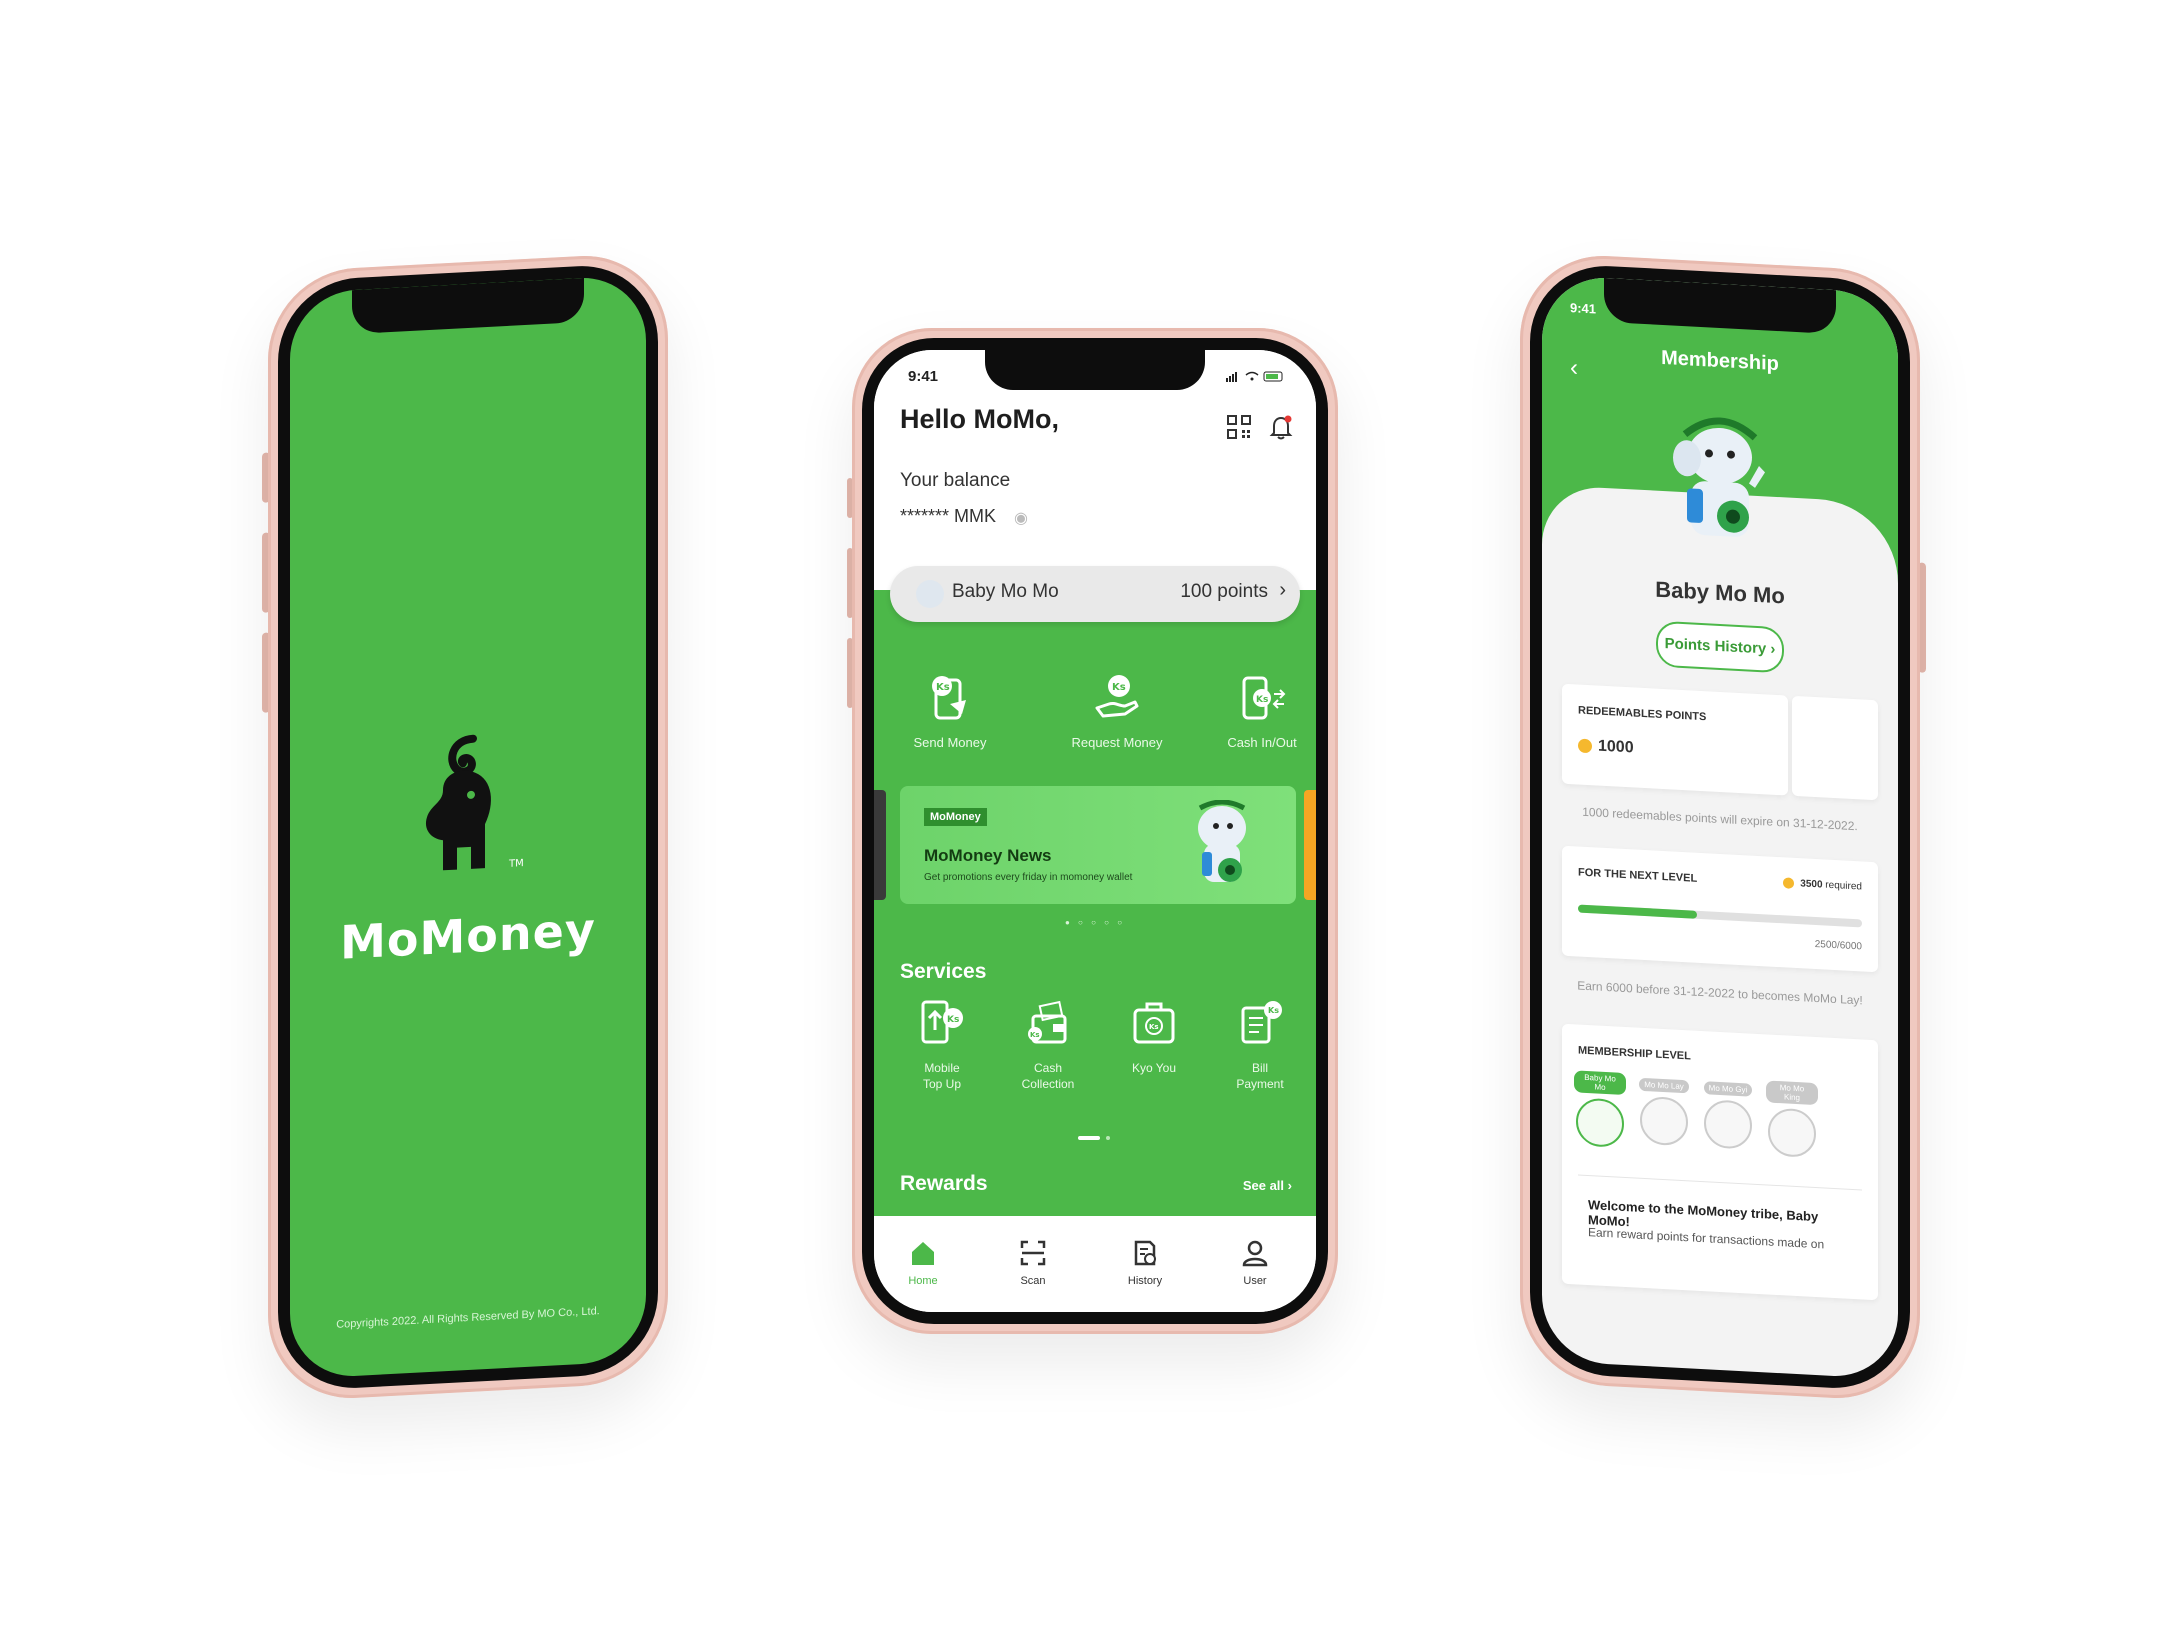 This screenshot has height=1649, width=2176. What do you see at coordinates (1664, 1085) in the screenshot?
I see `level-tag: Mo Mo Lay` at bounding box center [1664, 1085].